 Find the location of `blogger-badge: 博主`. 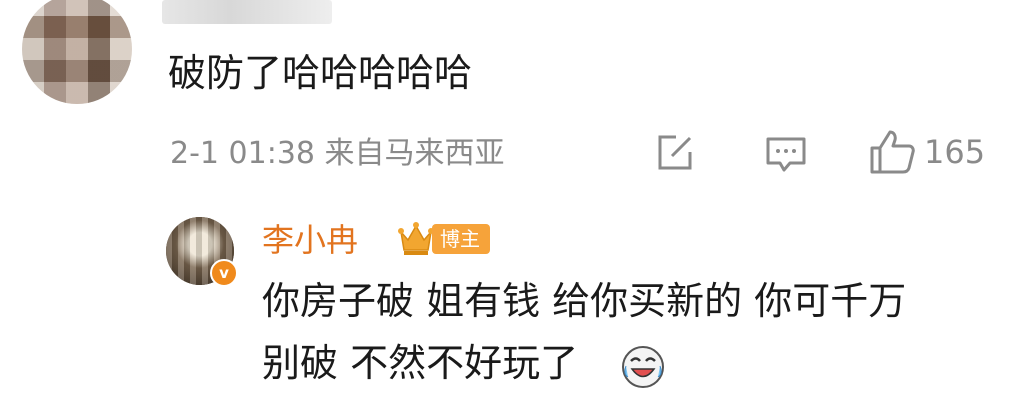

blogger-badge: 博主 is located at coordinates (461, 239).